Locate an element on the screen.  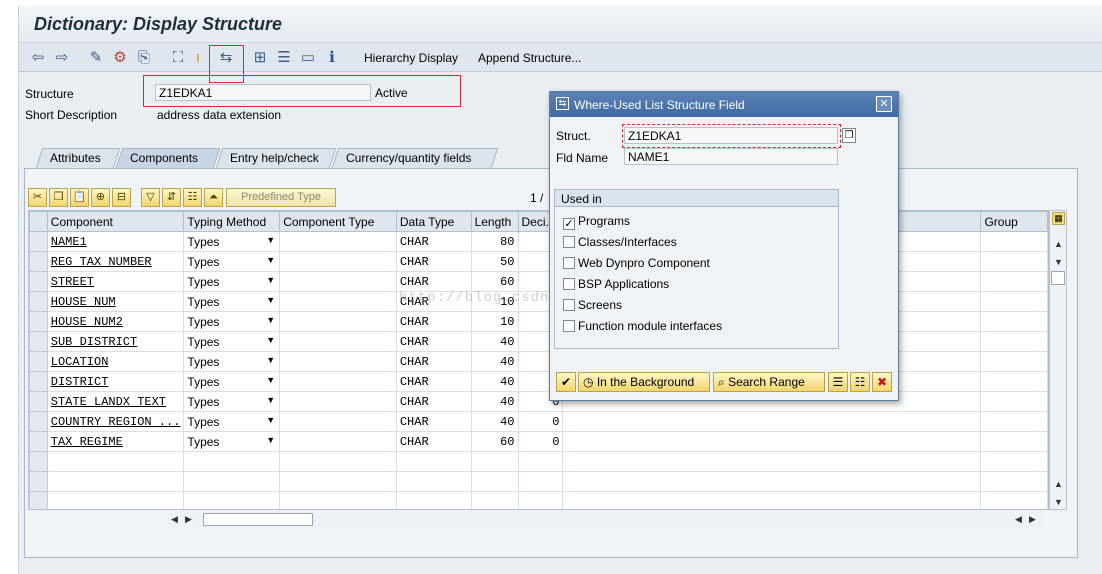
component-name: HOUSE NUM is located at coordinates (83, 302).